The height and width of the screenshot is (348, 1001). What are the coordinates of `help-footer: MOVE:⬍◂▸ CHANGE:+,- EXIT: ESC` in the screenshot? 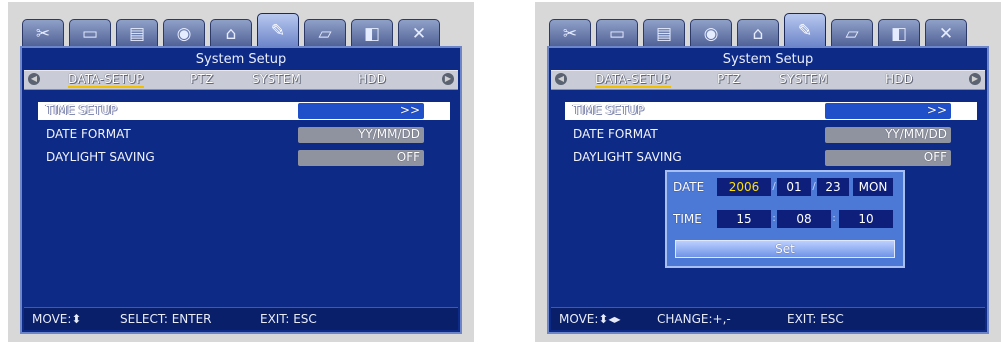 It's located at (768, 318).